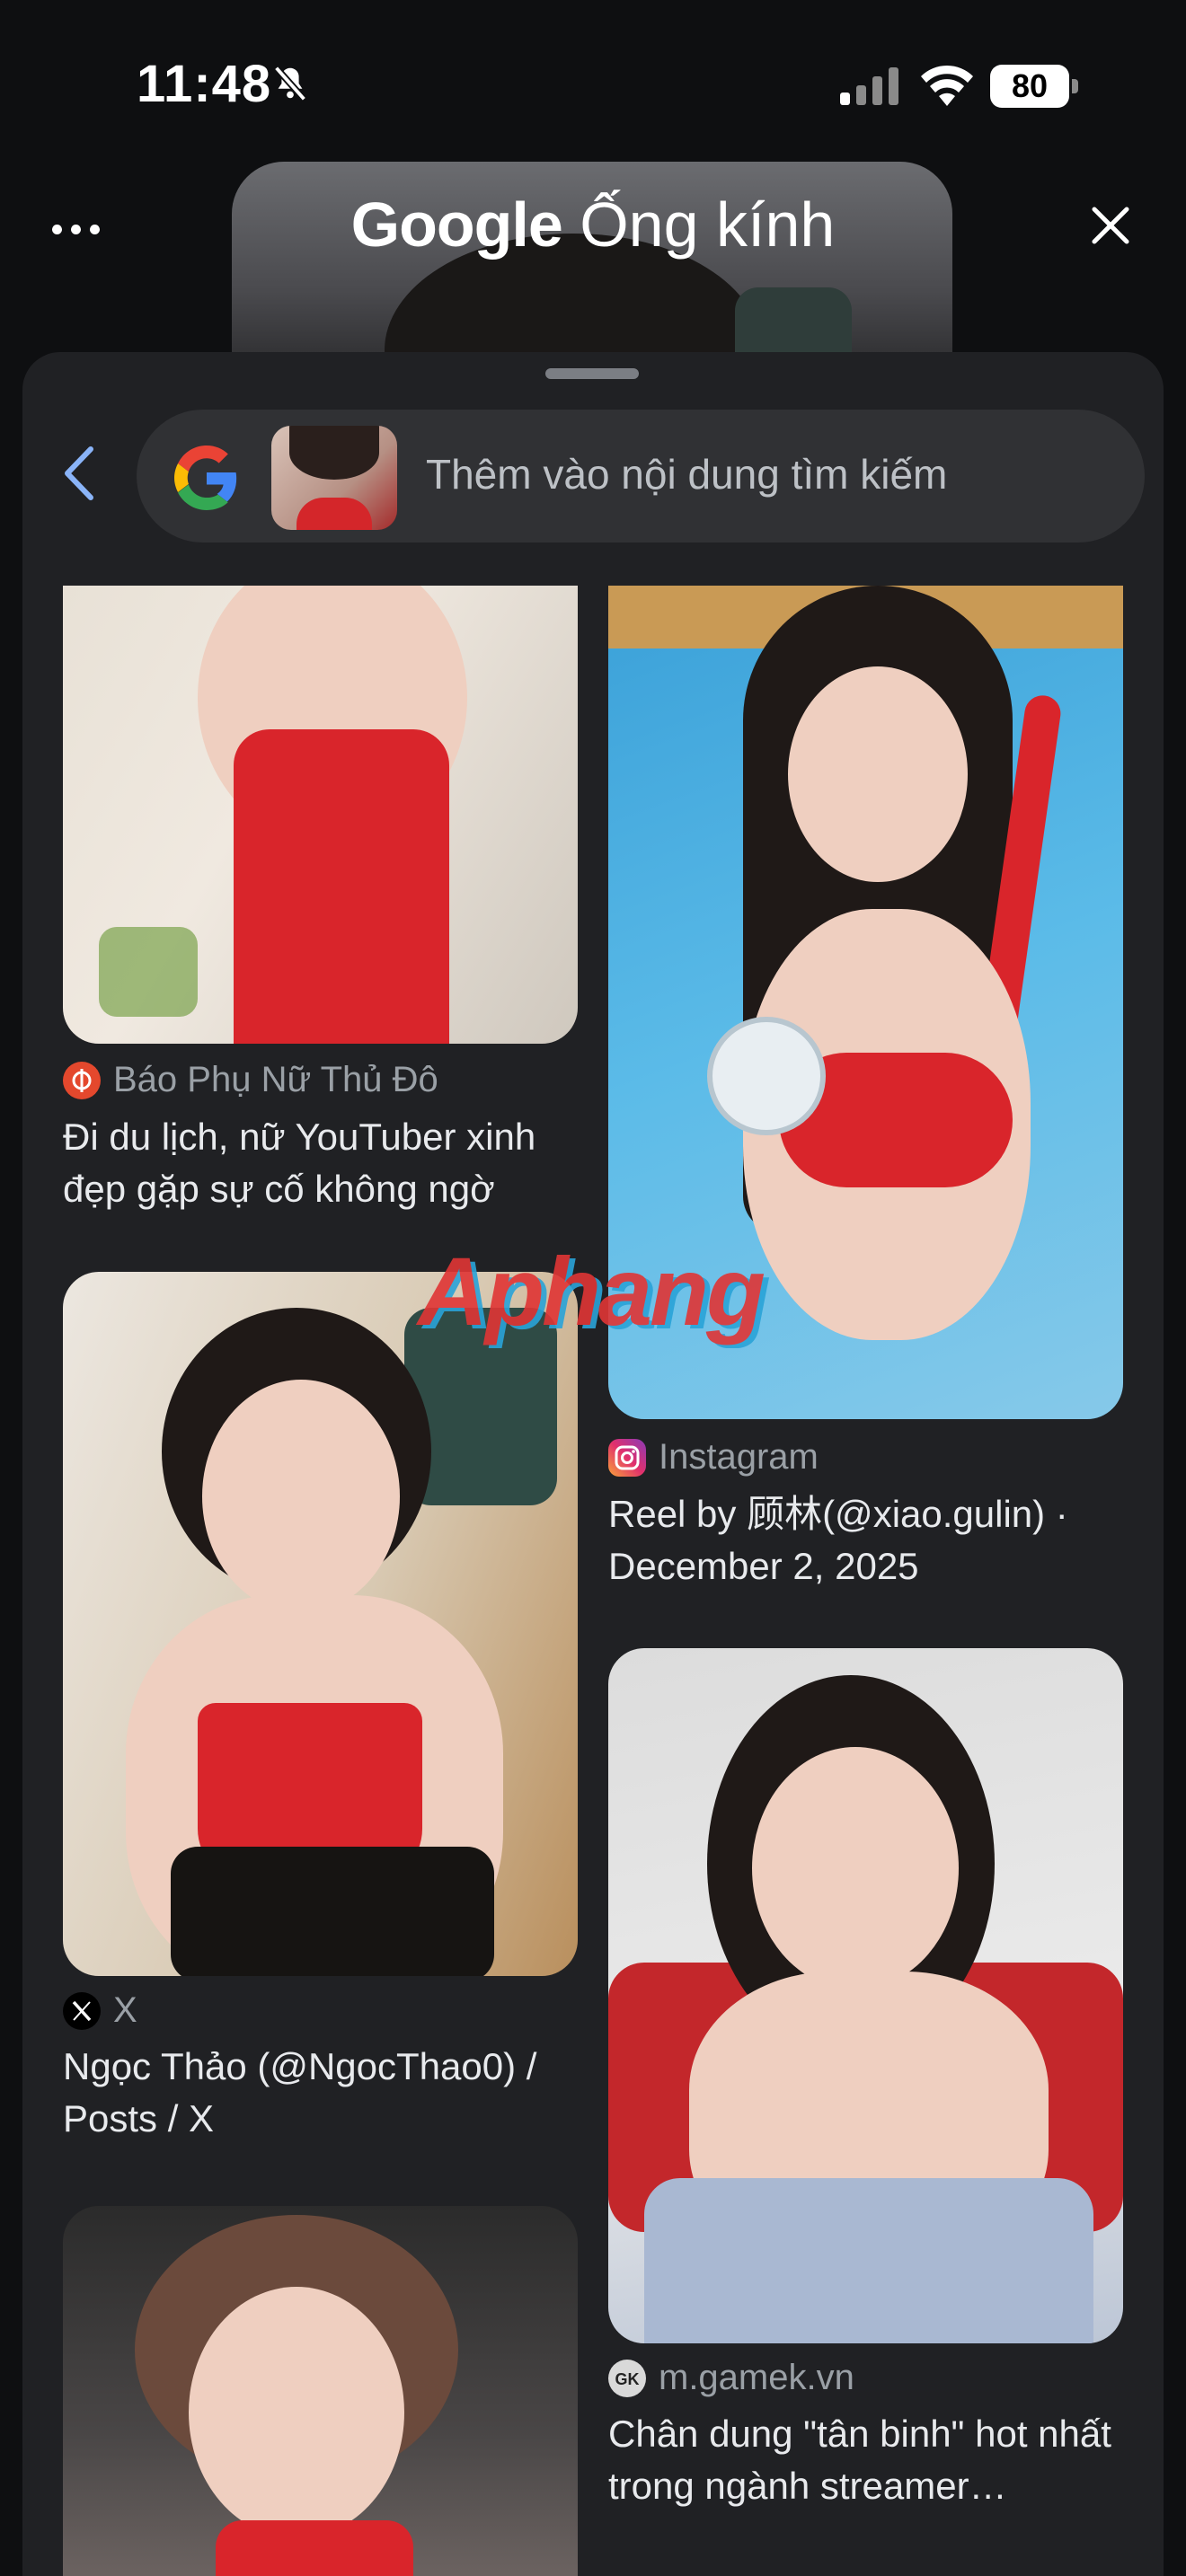 The image size is (1186, 2576). I want to click on result-source: X, so click(100, 2010).